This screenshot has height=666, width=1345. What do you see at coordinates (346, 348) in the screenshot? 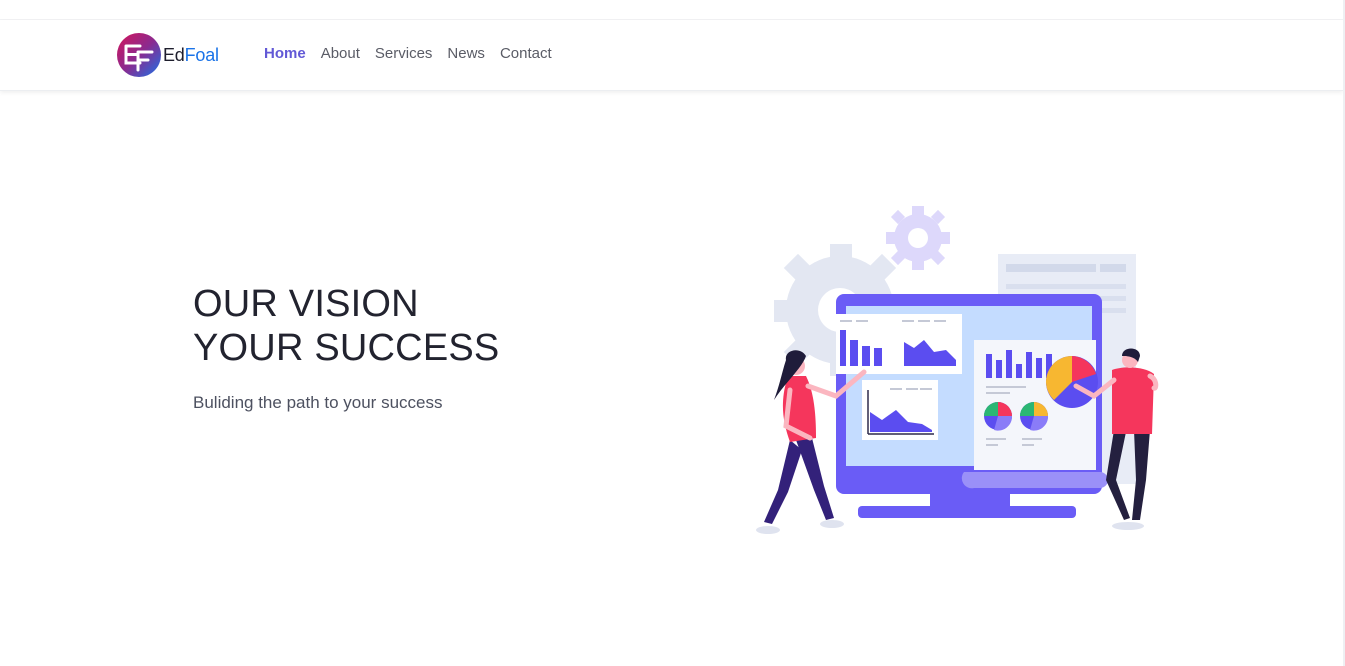
I see `hero-title-line2: YOUR SUCCESS` at bounding box center [346, 348].